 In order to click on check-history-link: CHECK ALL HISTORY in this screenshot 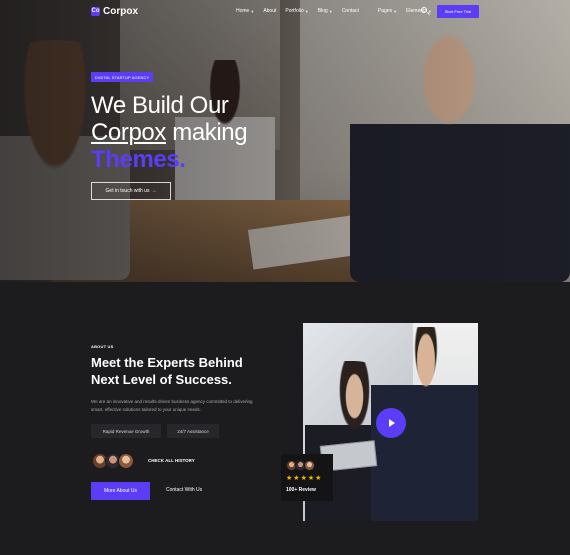, I will do `click(171, 460)`.